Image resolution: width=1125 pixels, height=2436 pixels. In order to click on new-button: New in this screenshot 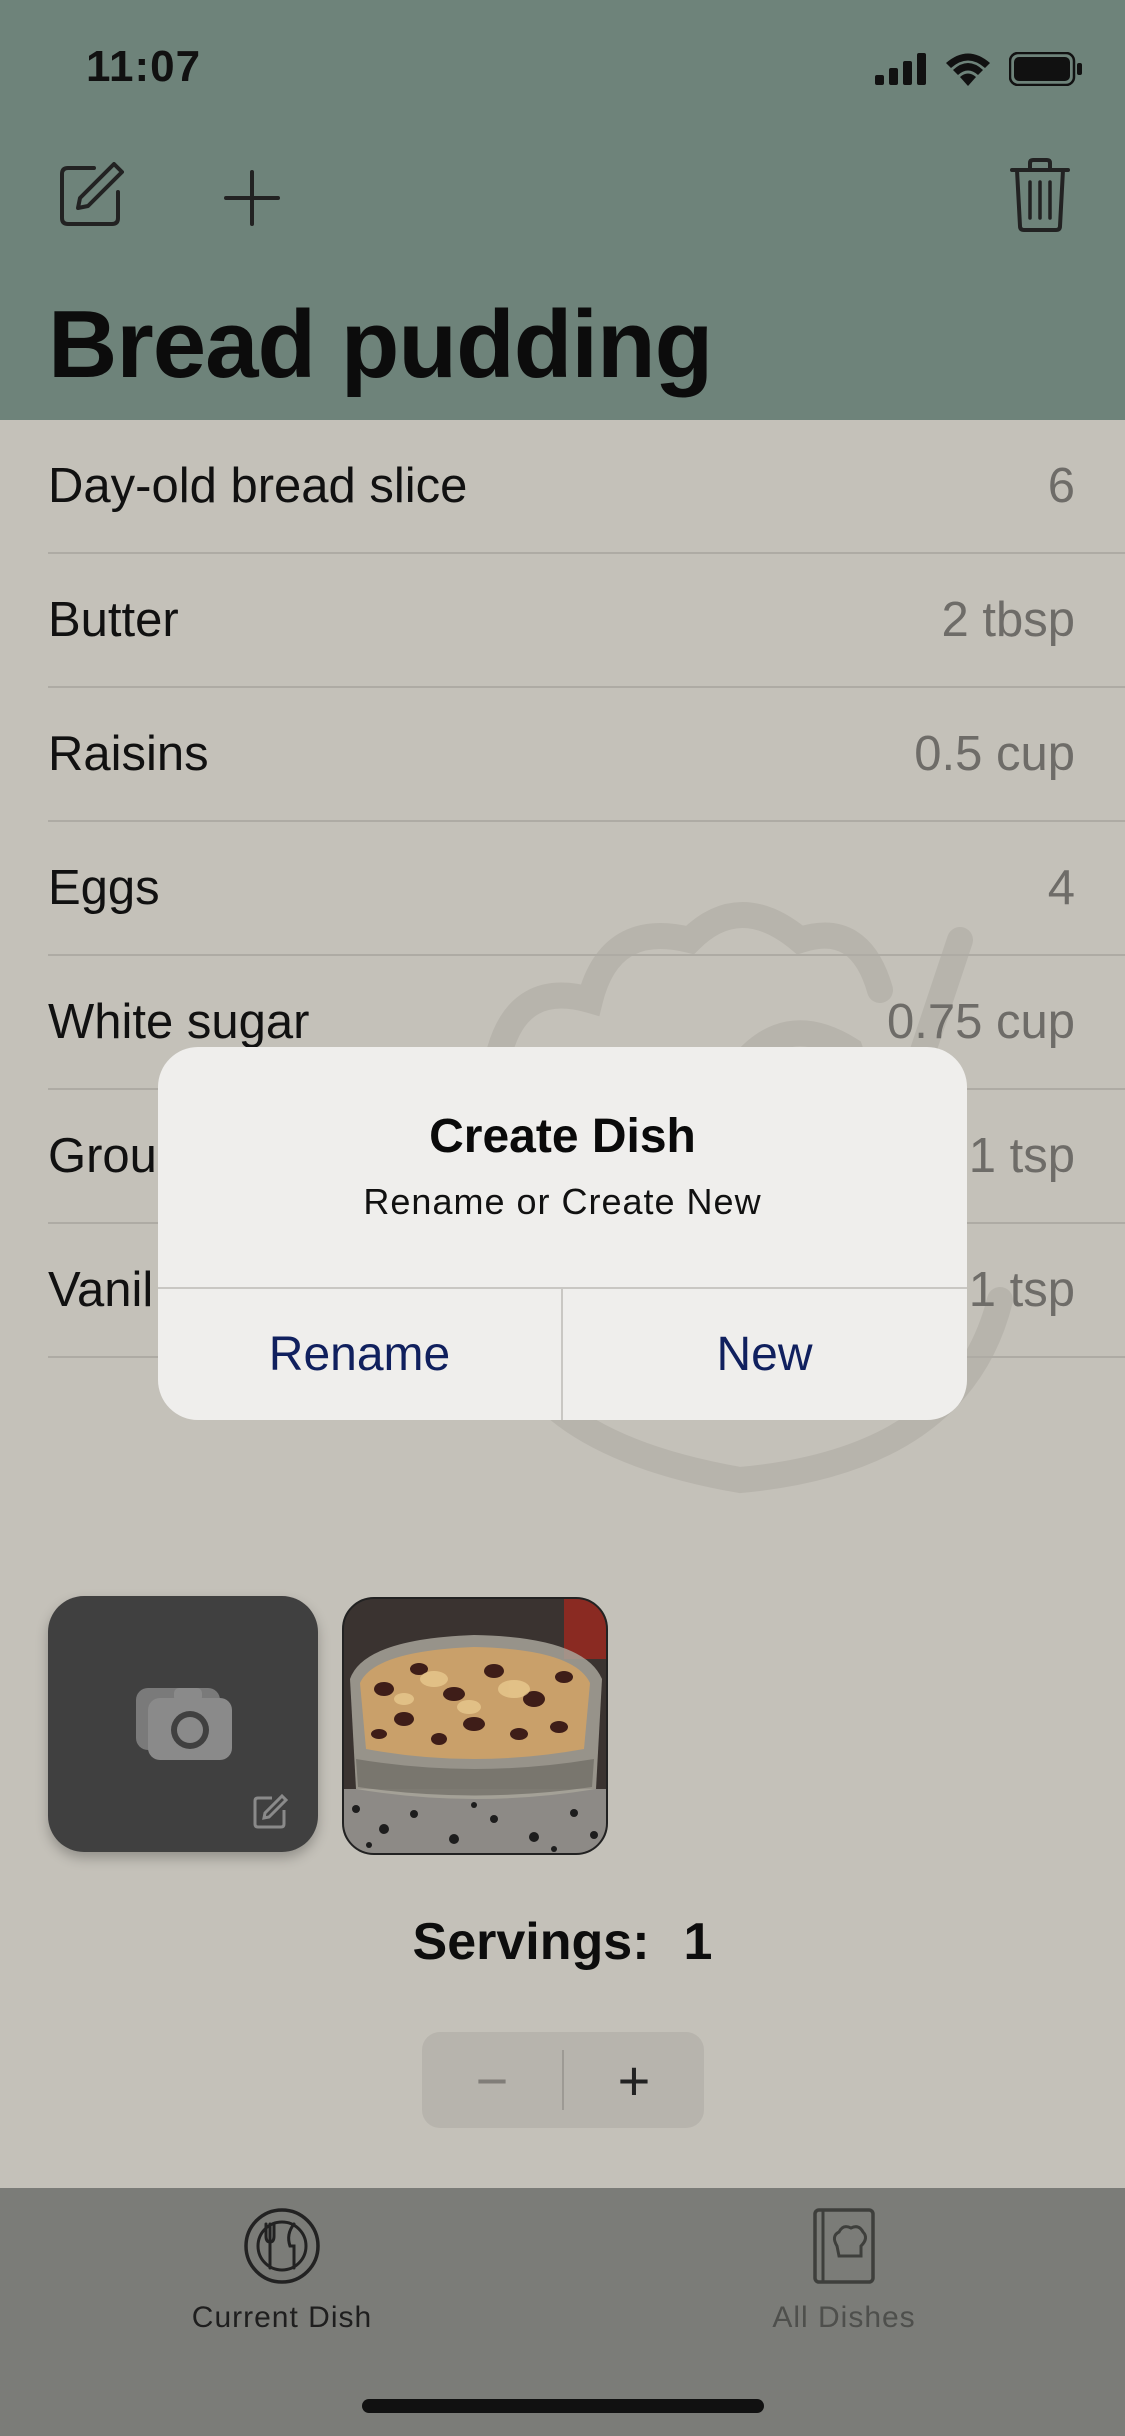, I will do `click(764, 1354)`.